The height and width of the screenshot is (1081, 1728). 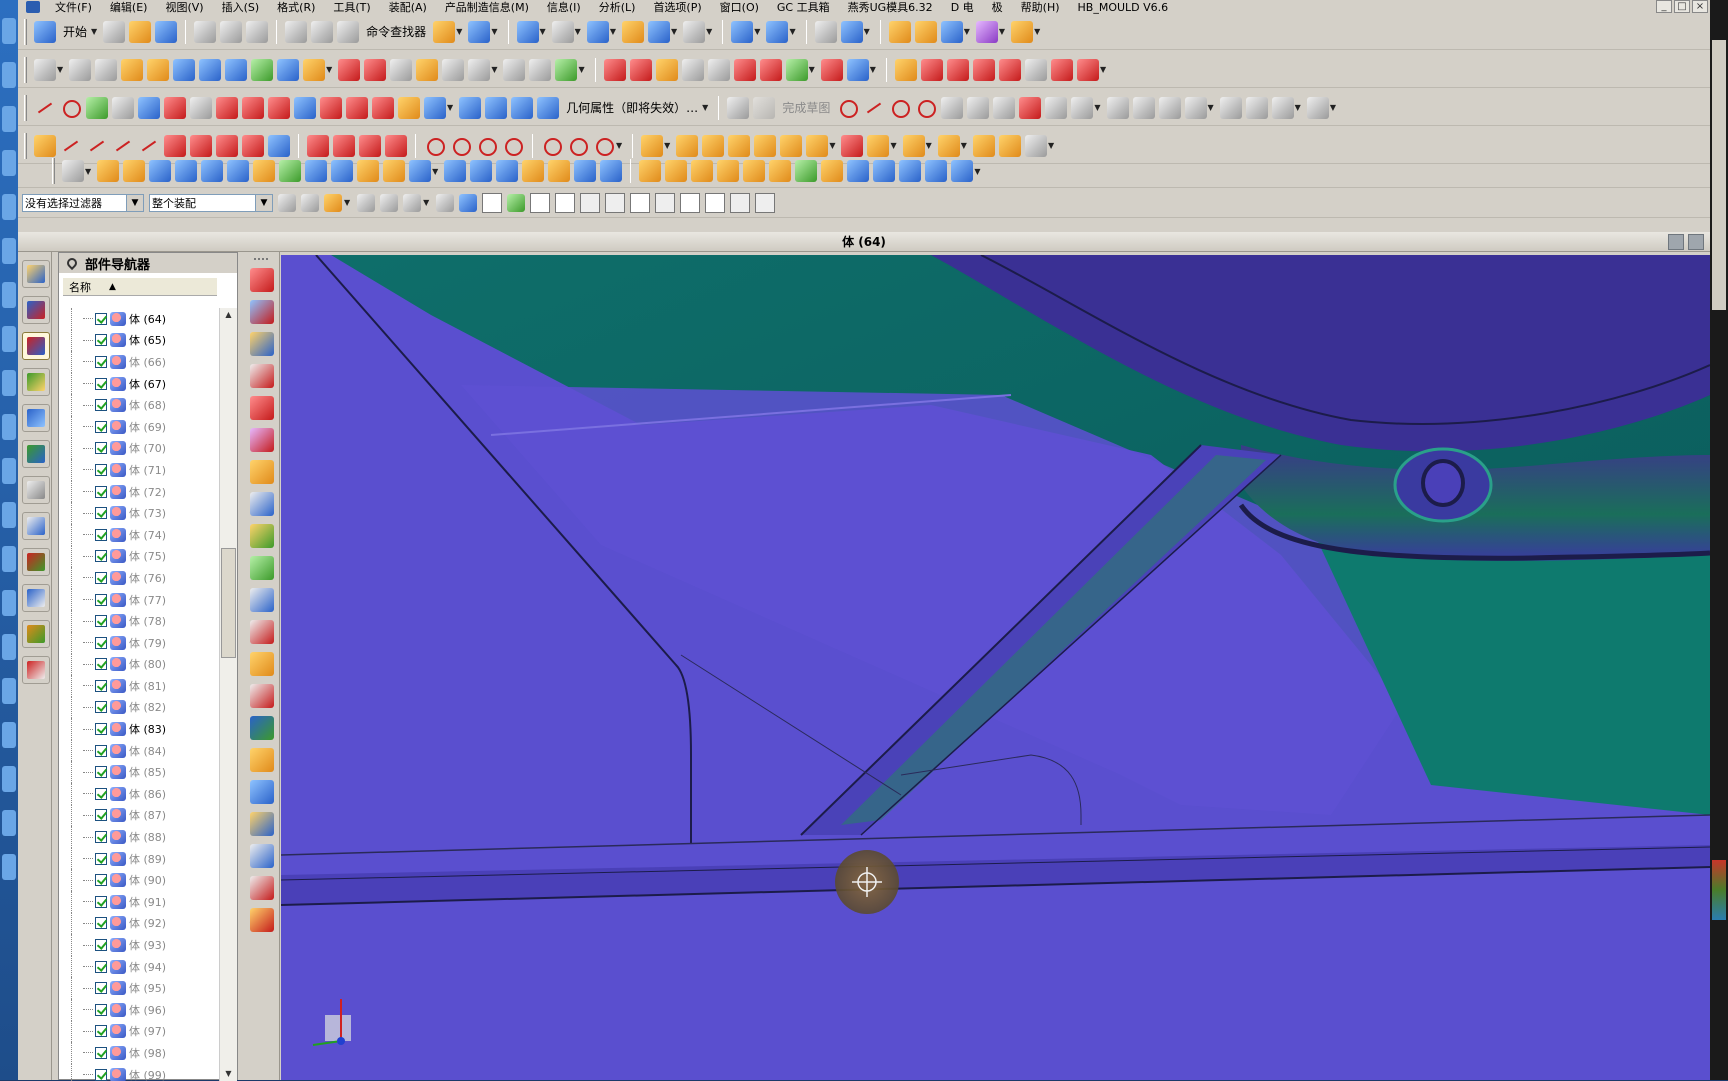 What do you see at coordinates (140, 664) in the screenshot?
I see `tree-row: 体 (80)` at bounding box center [140, 664].